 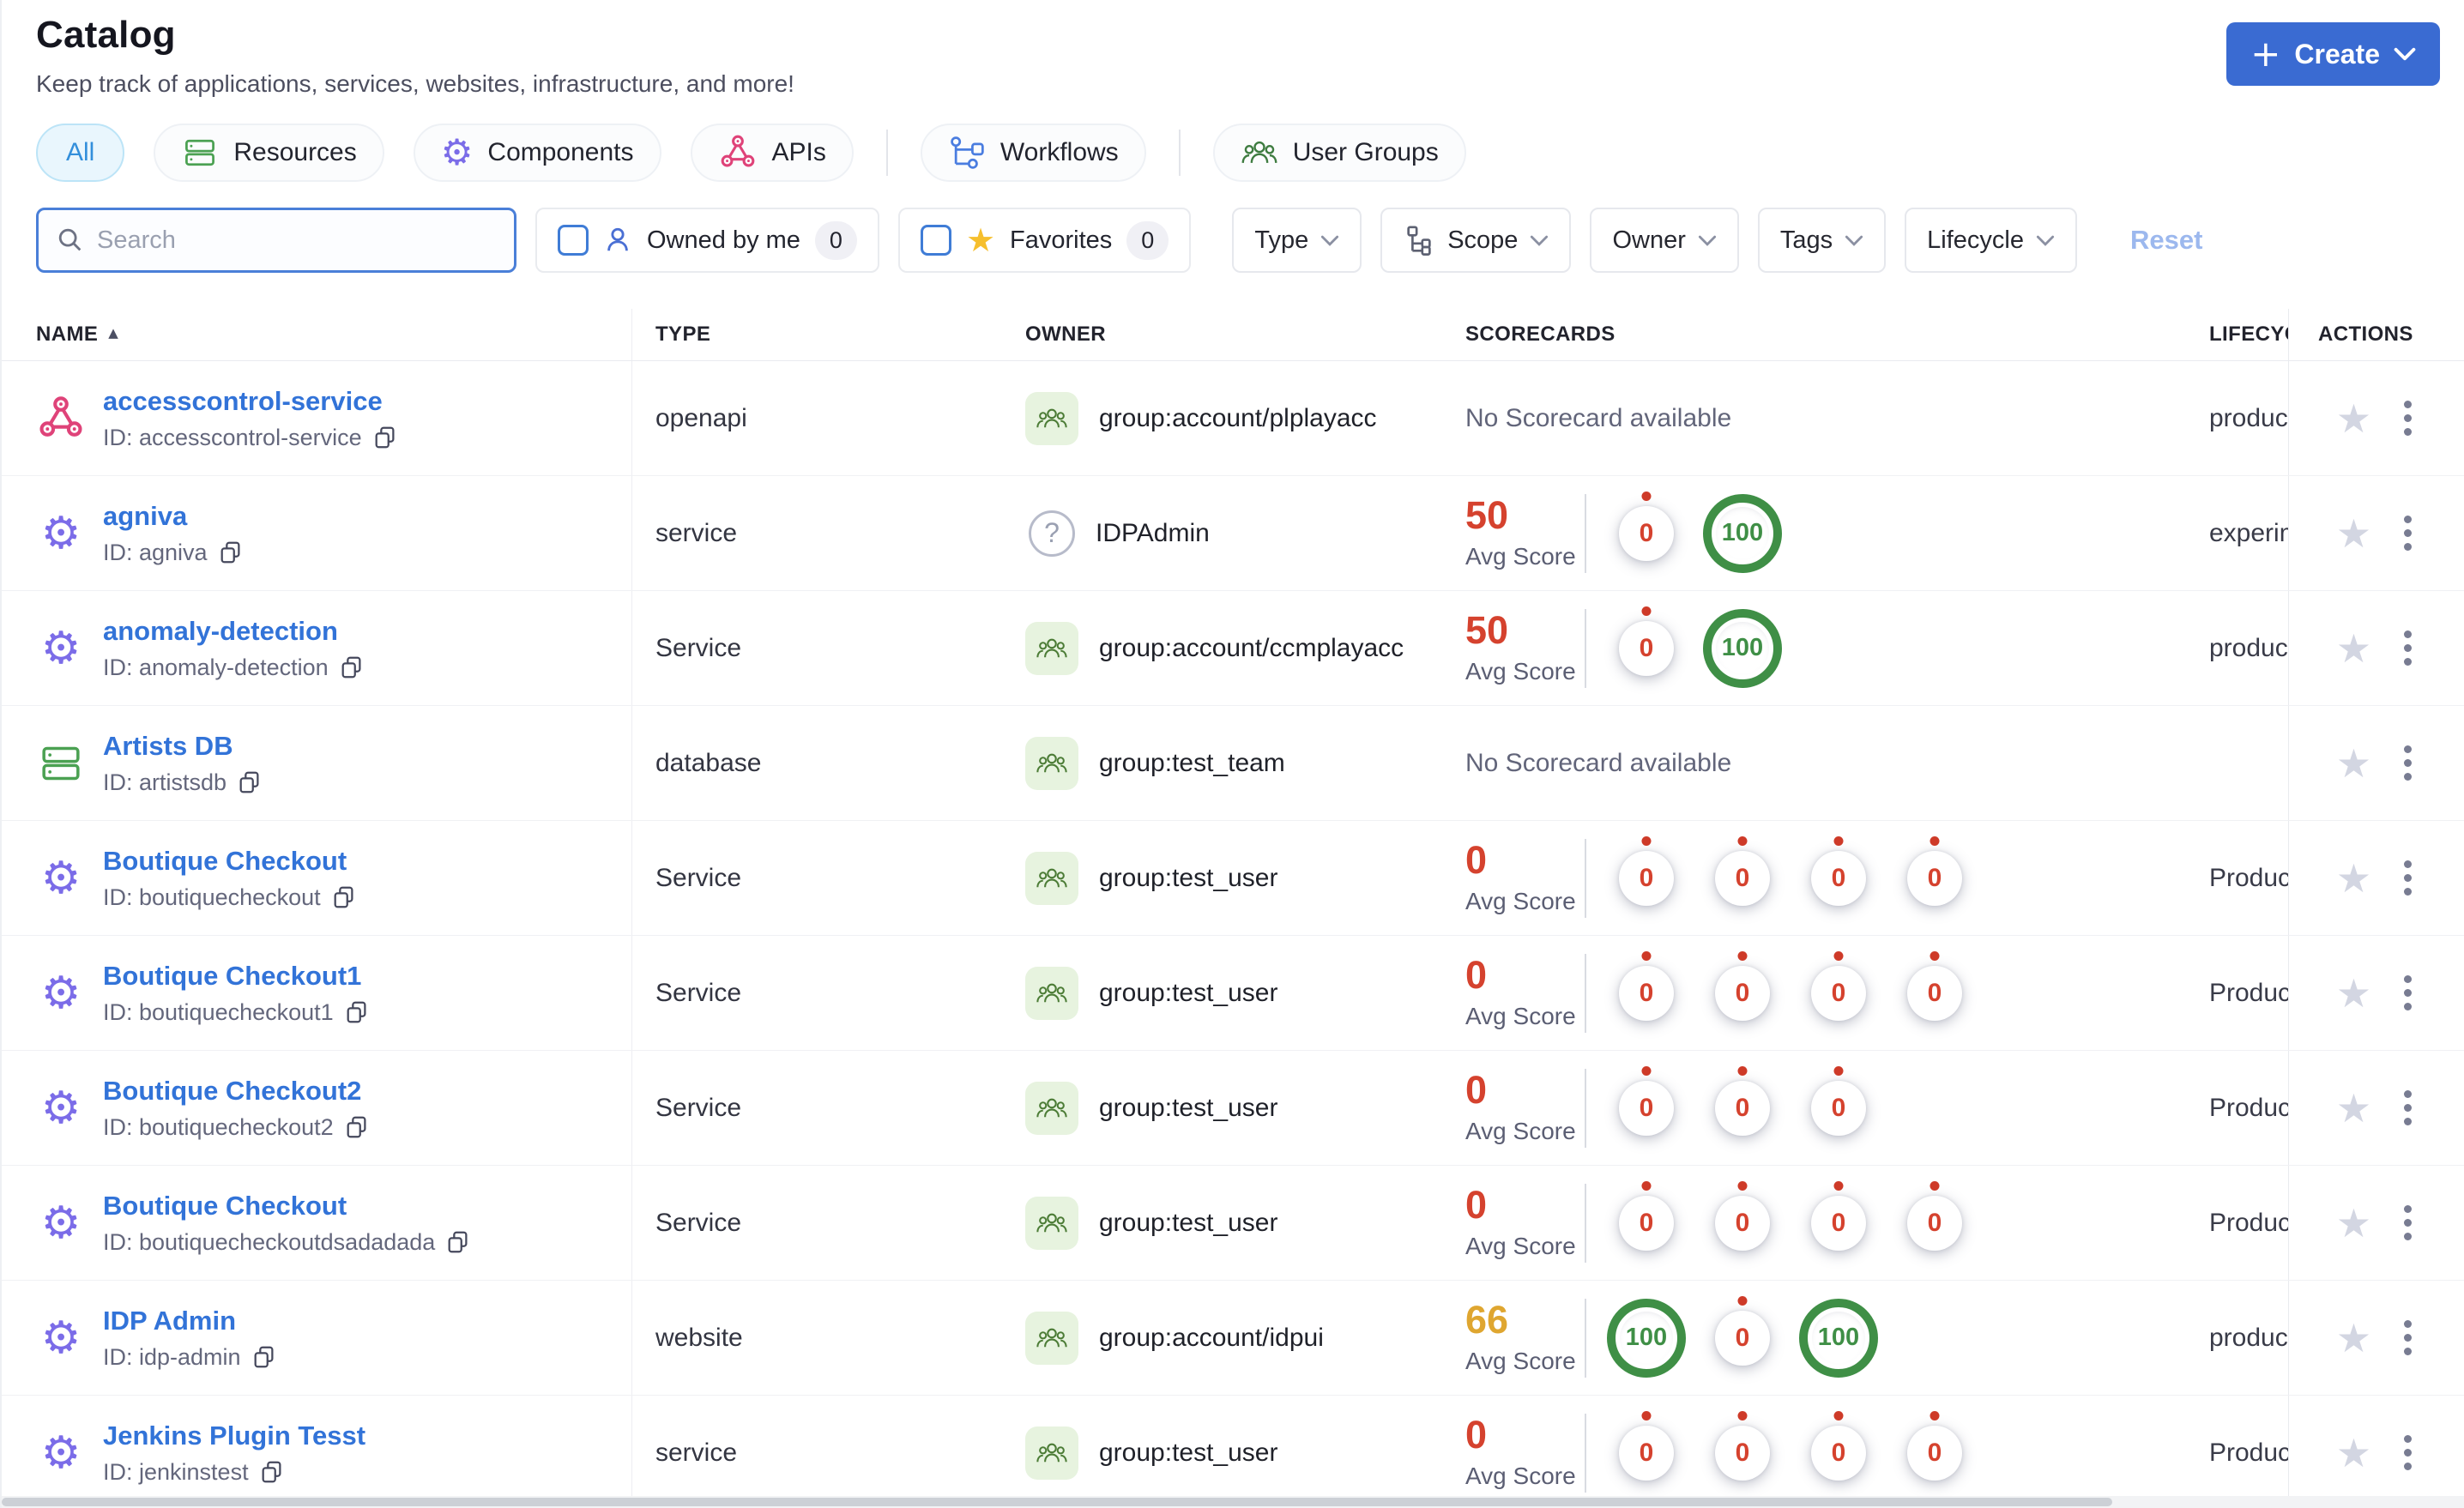 What do you see at coordinates (1033, 153) in the screenshot?
I see `tab-workflows: Workflows` at bounding box center [1033, 153].